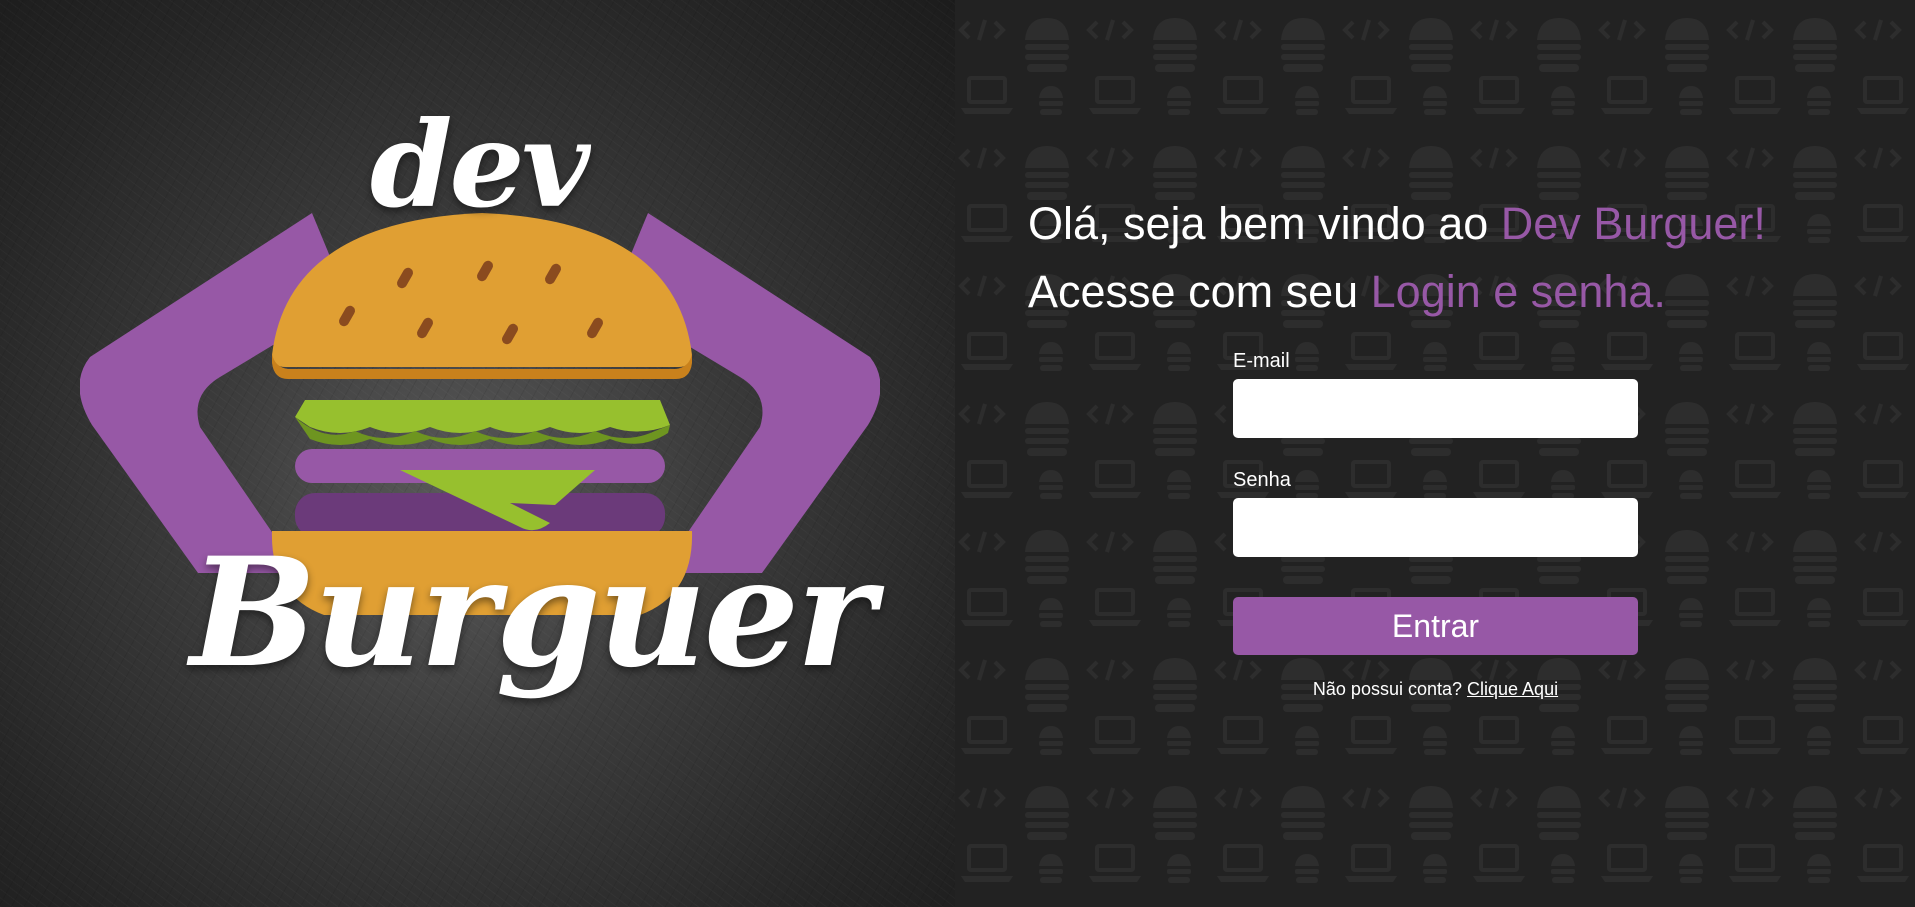 The width and height of the screenshot is (1915, 907). What do you see at coordinates (1435, 408) in the screenshot?
I see `email-input` at bounding box center [1435, 408].